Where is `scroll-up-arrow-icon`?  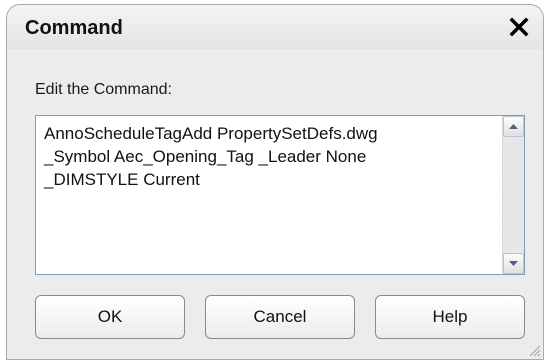
scroll-up-arrow-icon is located at coordinates (513, 126).